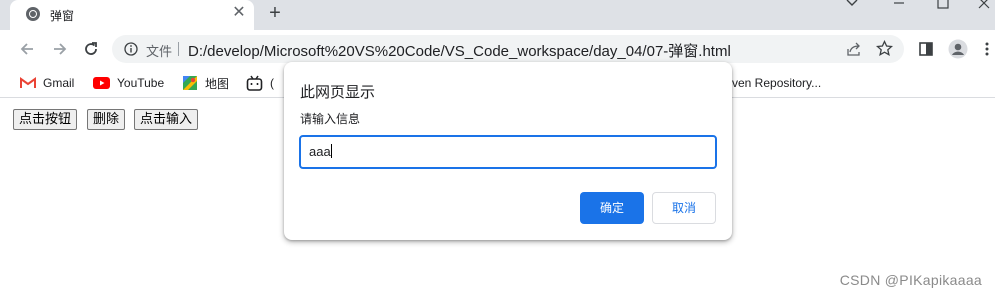 The width and height of the screenshot is (995, 302). I want to click on profile-button, so click(958, 49).